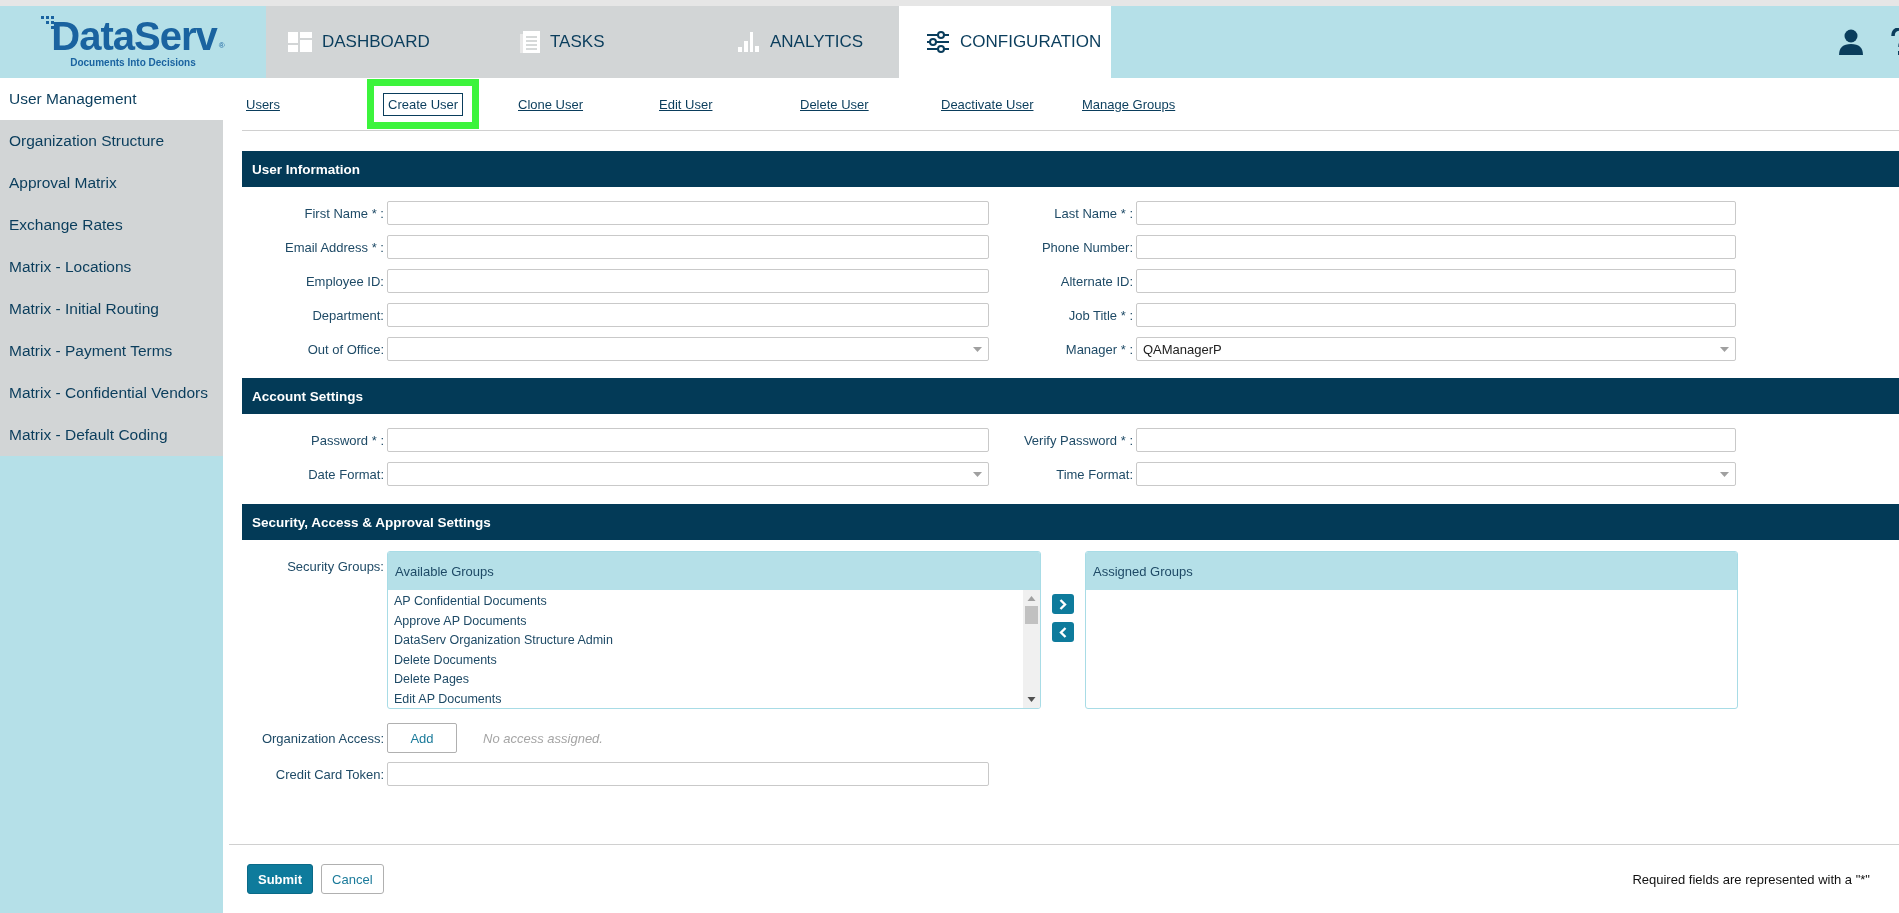  Describe the element at coordinates (322, 738) in the screenshot. I see `field-label: Organization Access:` at that location.